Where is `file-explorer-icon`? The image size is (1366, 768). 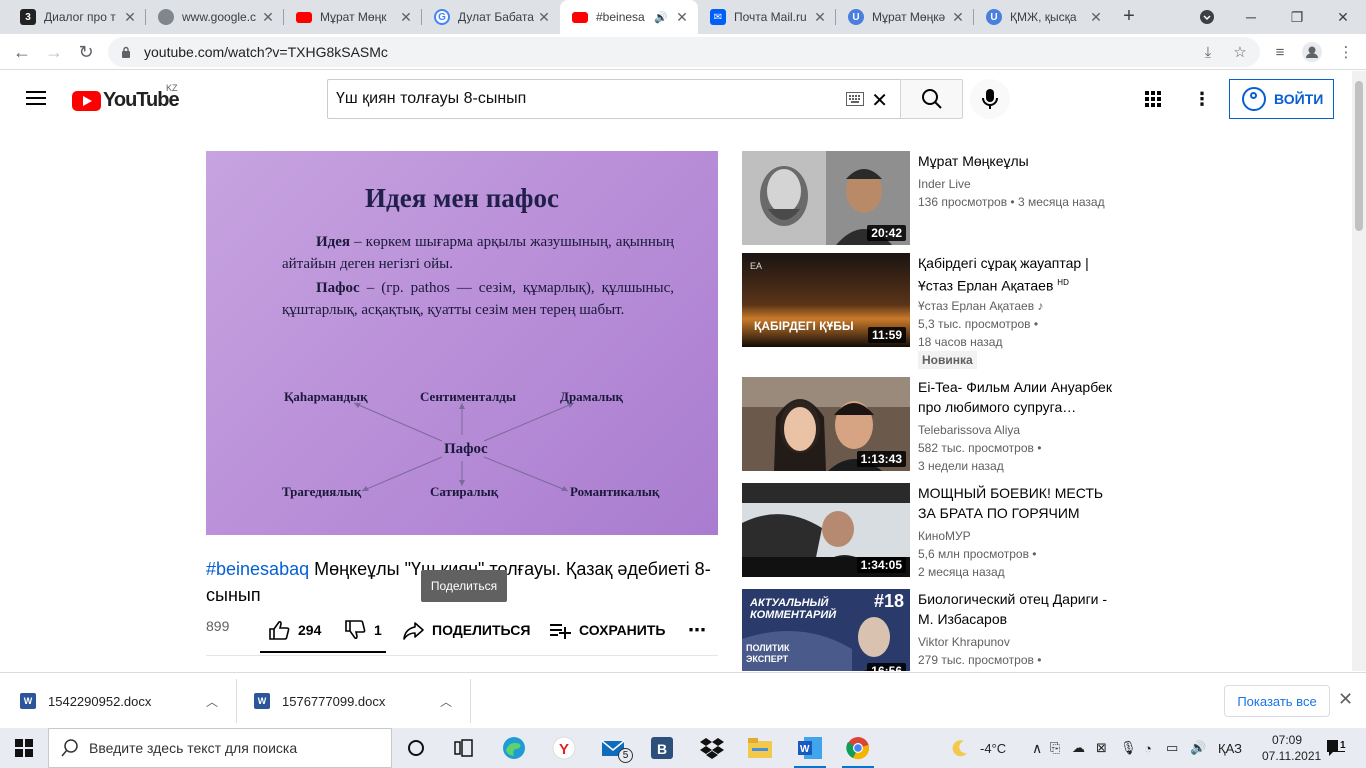 file-explorer-icon is located at coordinates (760, 748).